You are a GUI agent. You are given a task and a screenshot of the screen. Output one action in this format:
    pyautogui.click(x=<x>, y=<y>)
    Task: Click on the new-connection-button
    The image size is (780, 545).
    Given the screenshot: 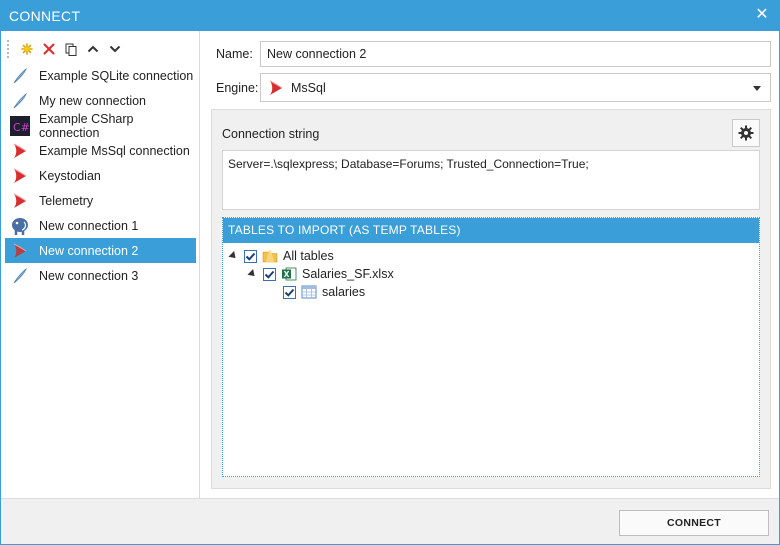 What is the action you would take?
    pyautogui.click(x=27, y=49)
    